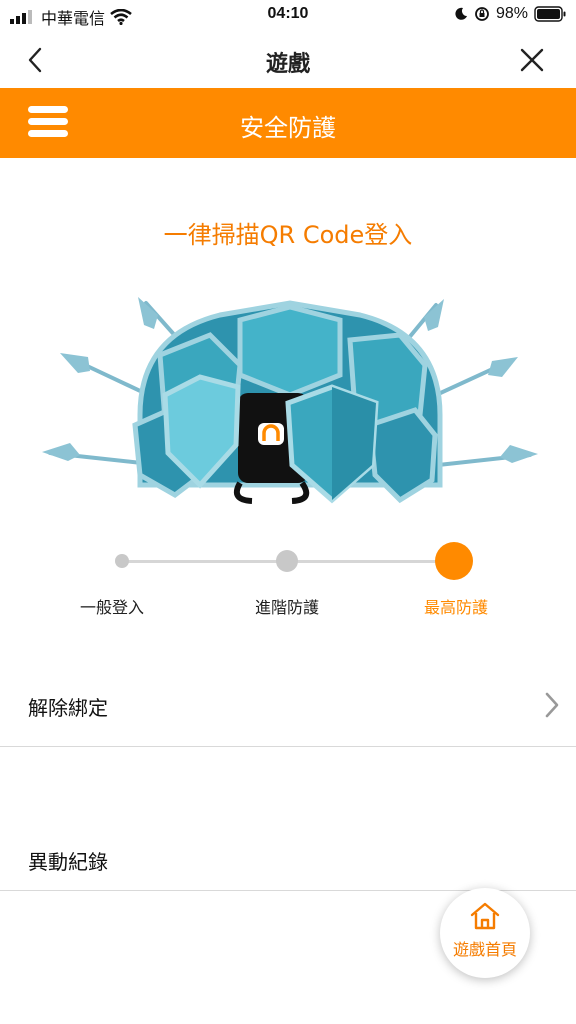  Describe the element at coordinates (288, 580) in the screenshot. I see `protection-level-slider: 一般登入 進階防護 最高防護` at that location.